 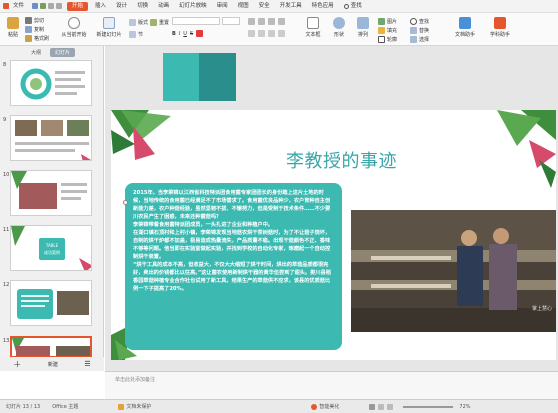 What do you see at coordinates (59, 6) in the screenshot?
I see `redo-icon` at bounding box center [59, 6].